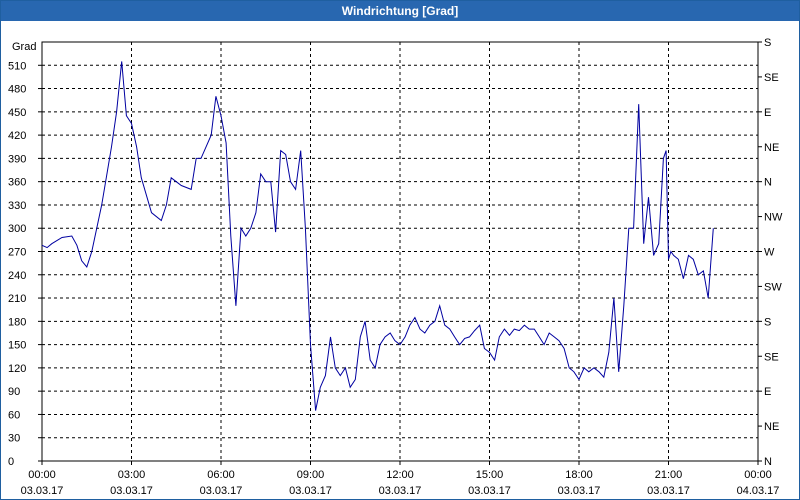 Image resolution: width=800 pixels, height=500 pixels. What do you see at coordinates (221, 475) in the screenshot?
I see `x-tick-time: 06:00` at bounding box center [221, 475].